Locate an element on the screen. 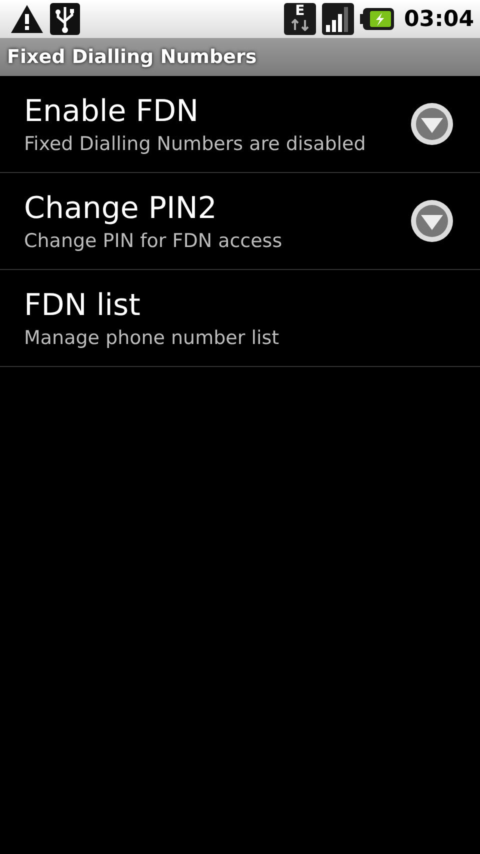 Image resolution: width=480 pixels, height=854 pixels. item-summary: Fixed Dialling Numbers are disabled is located at coordinates (195, 143).